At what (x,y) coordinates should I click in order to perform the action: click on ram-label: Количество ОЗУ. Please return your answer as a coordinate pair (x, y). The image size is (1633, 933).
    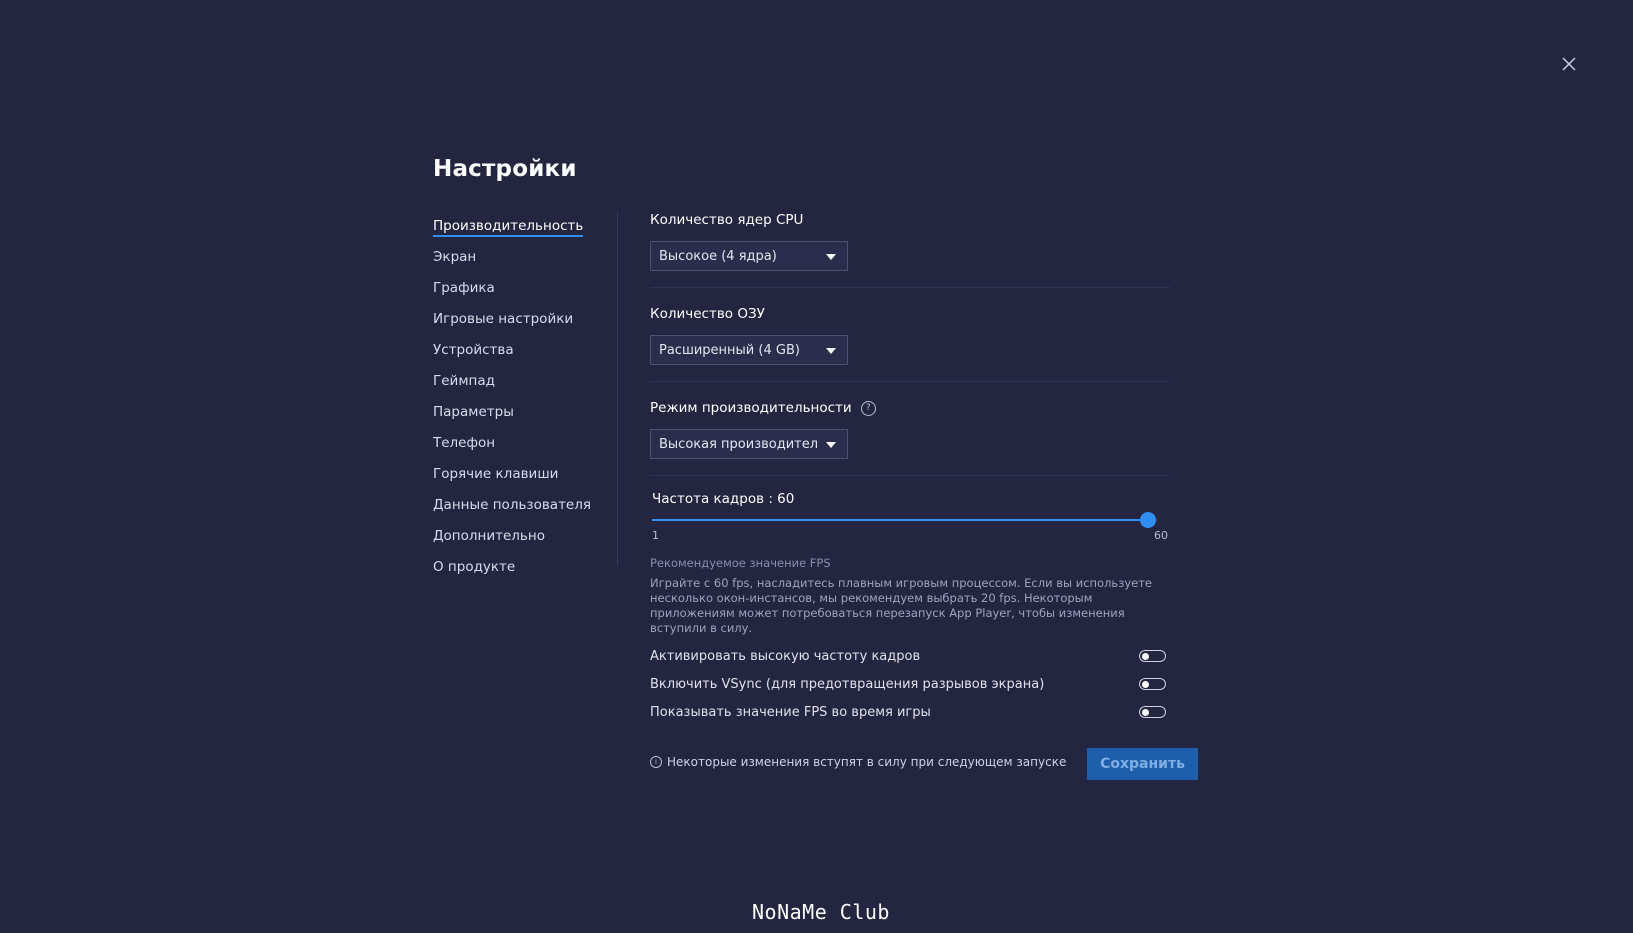
    Looking at the image, I should click on (707, 314).